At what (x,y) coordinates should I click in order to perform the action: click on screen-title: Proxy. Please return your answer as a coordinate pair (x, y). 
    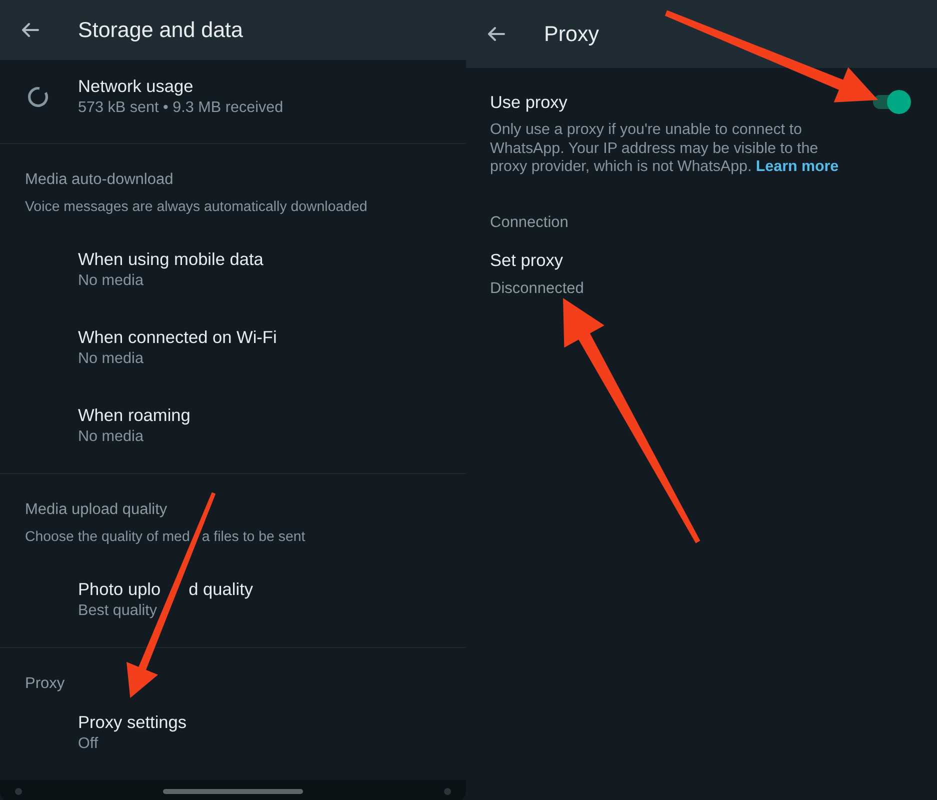
    Looking at the image, I should click on (571, 34).